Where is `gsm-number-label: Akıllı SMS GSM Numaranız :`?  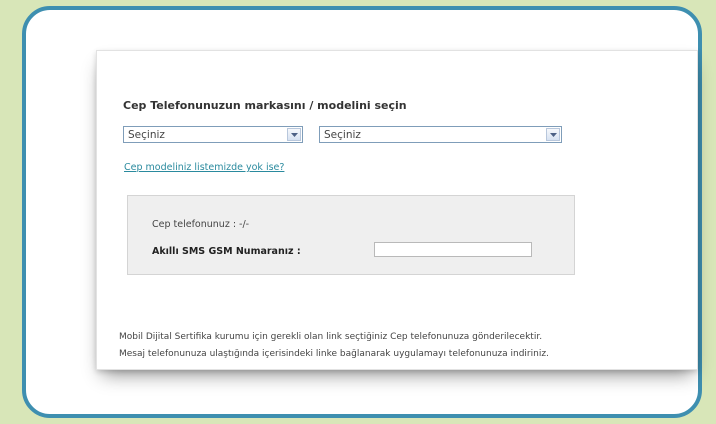
gsm-number-label: Akıllı SMS GSM Numaranız : is located at coordinates (226, 251).